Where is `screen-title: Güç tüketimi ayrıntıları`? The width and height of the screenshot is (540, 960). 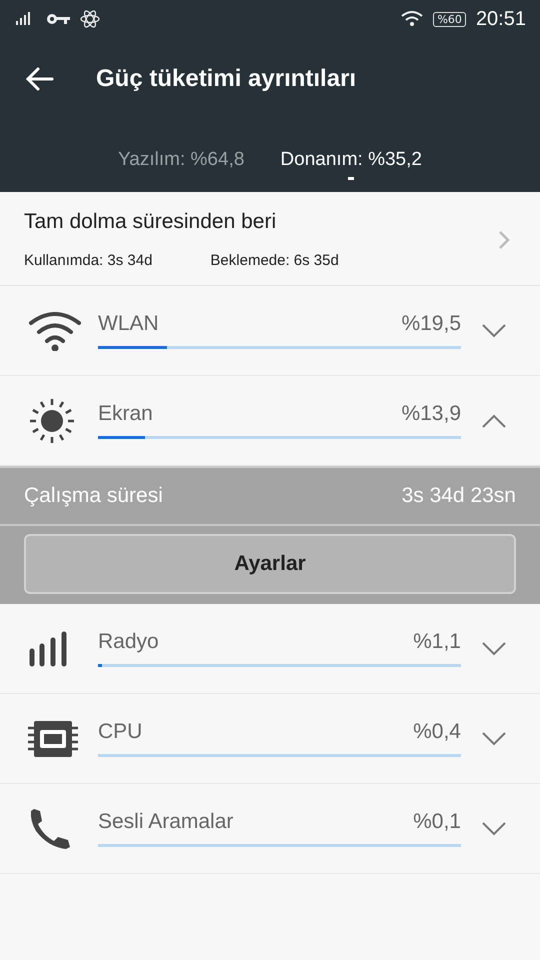
screen-title: Güç tüketimi ayrıntıları is located at coordinates (226, 79).